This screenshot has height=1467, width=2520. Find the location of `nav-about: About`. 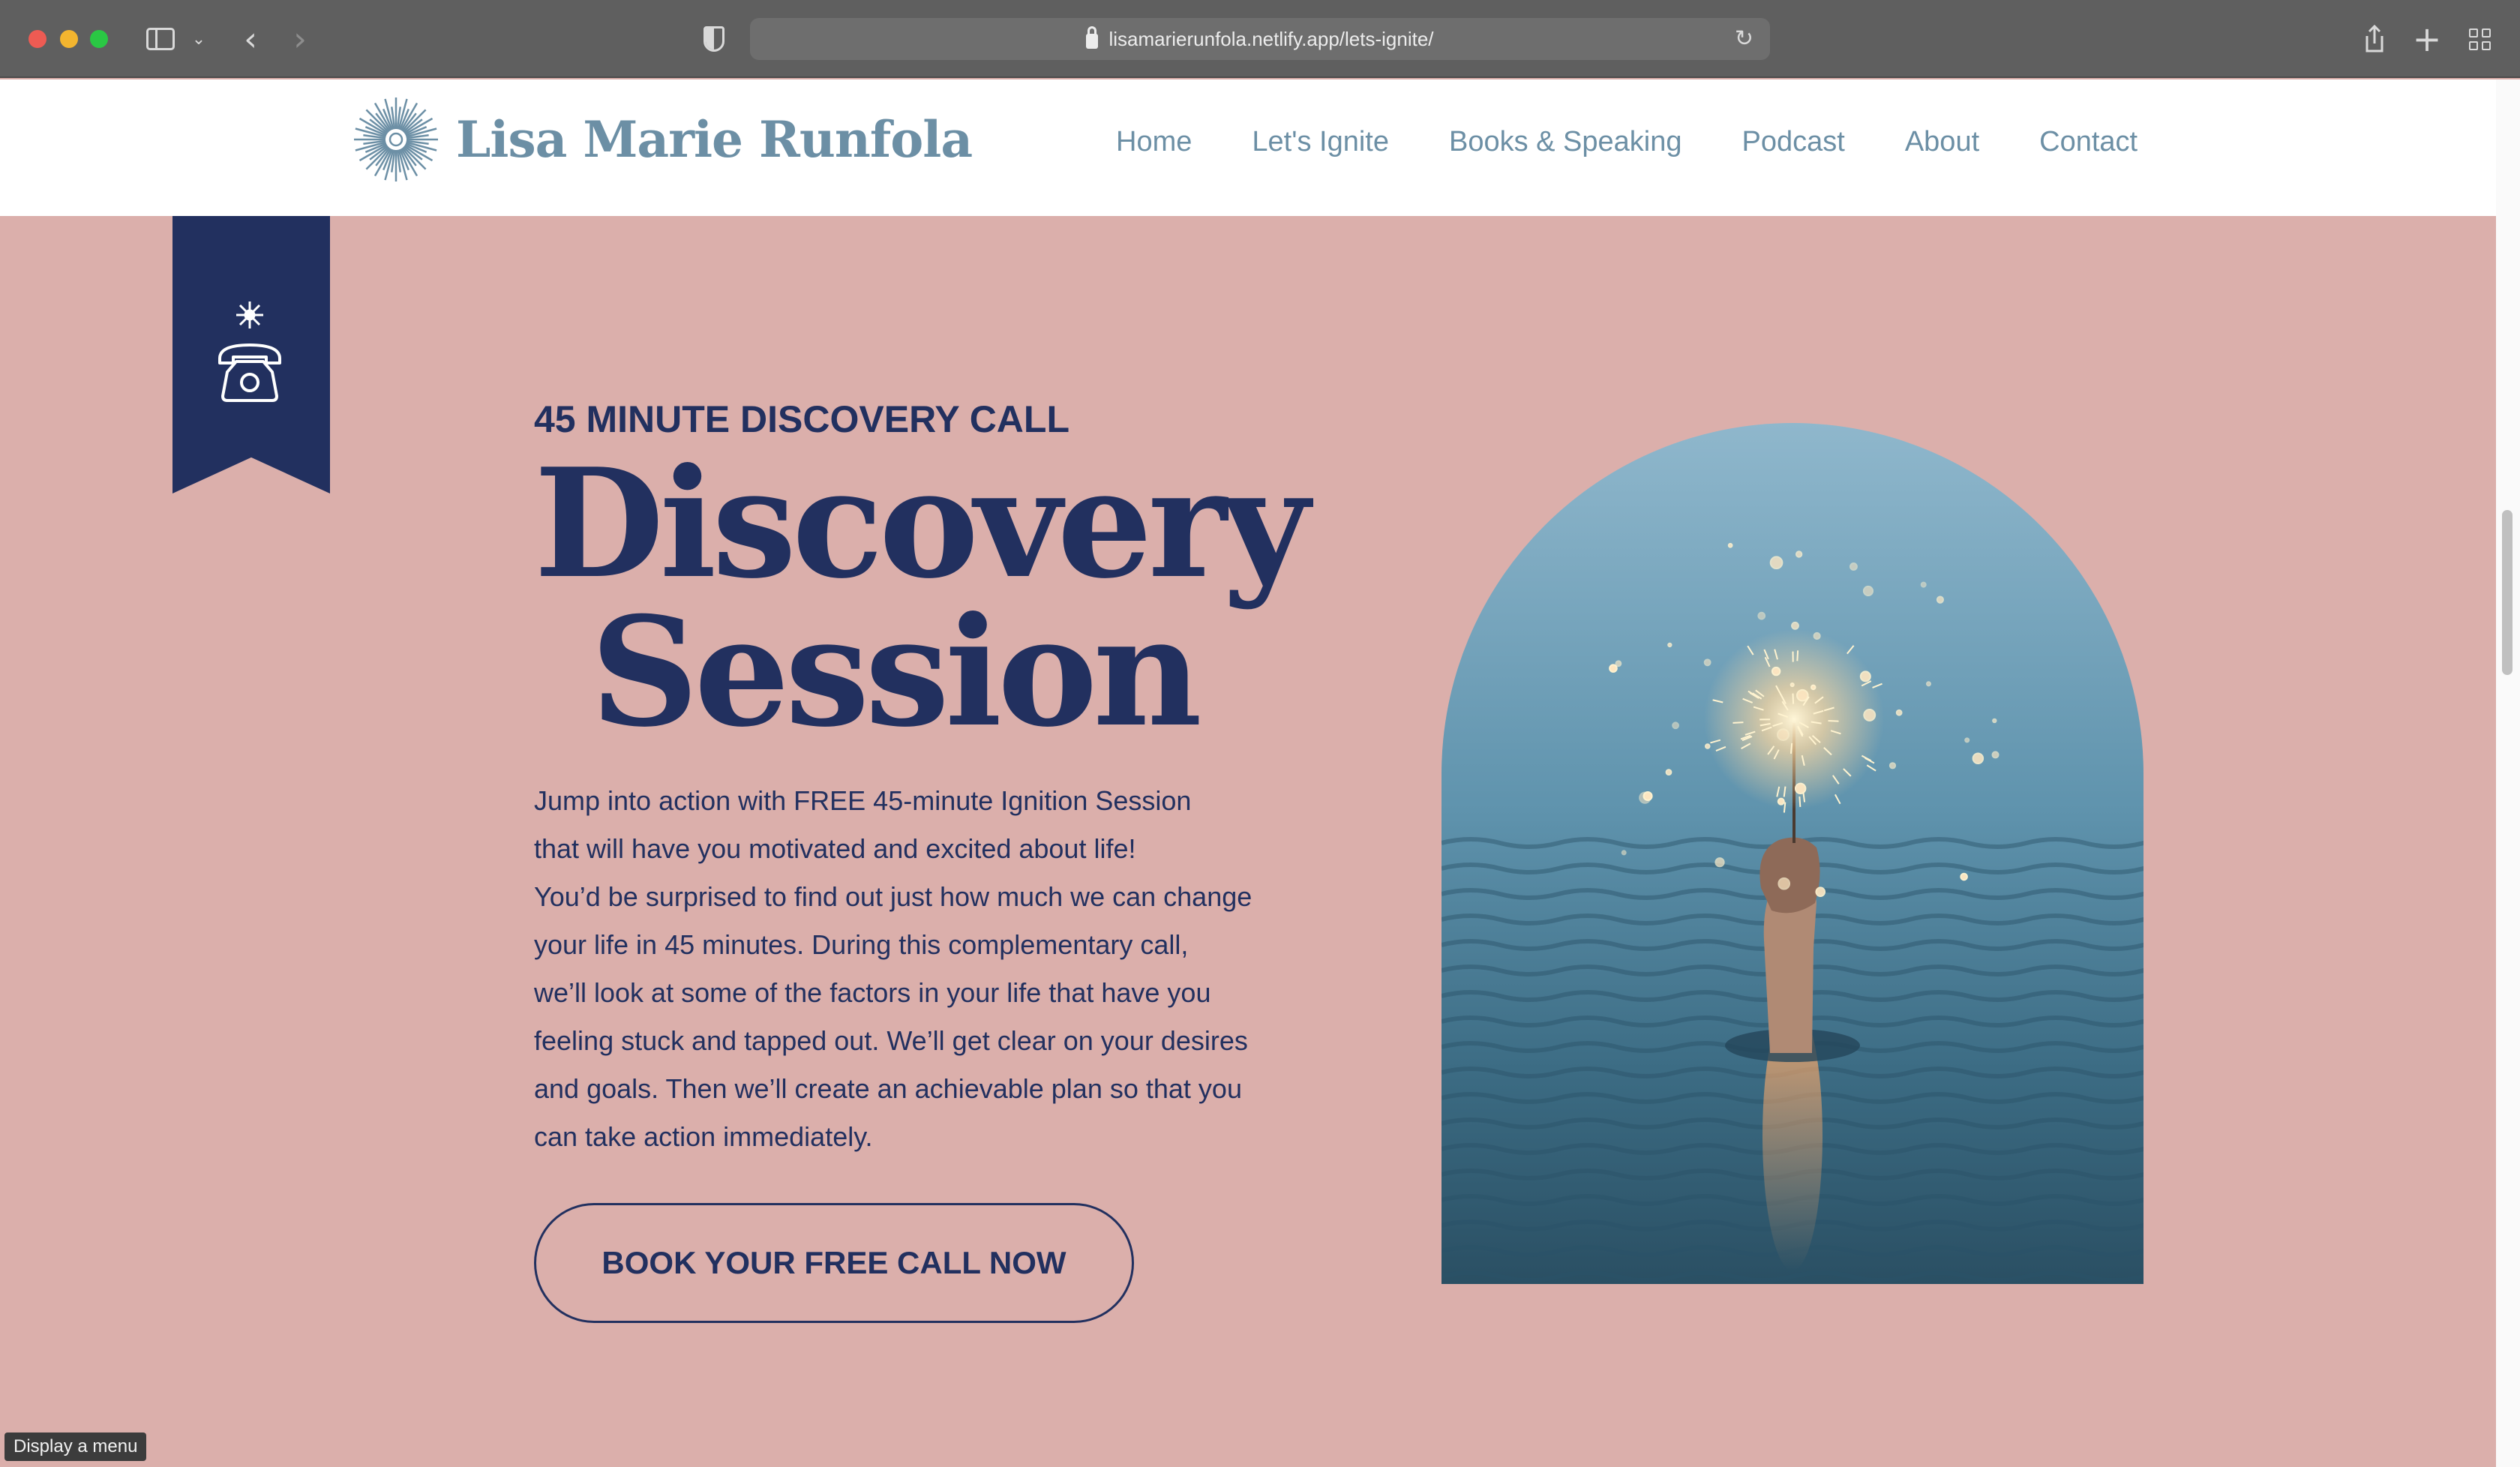

nav-about: About is located at coordinates (1942, 142).